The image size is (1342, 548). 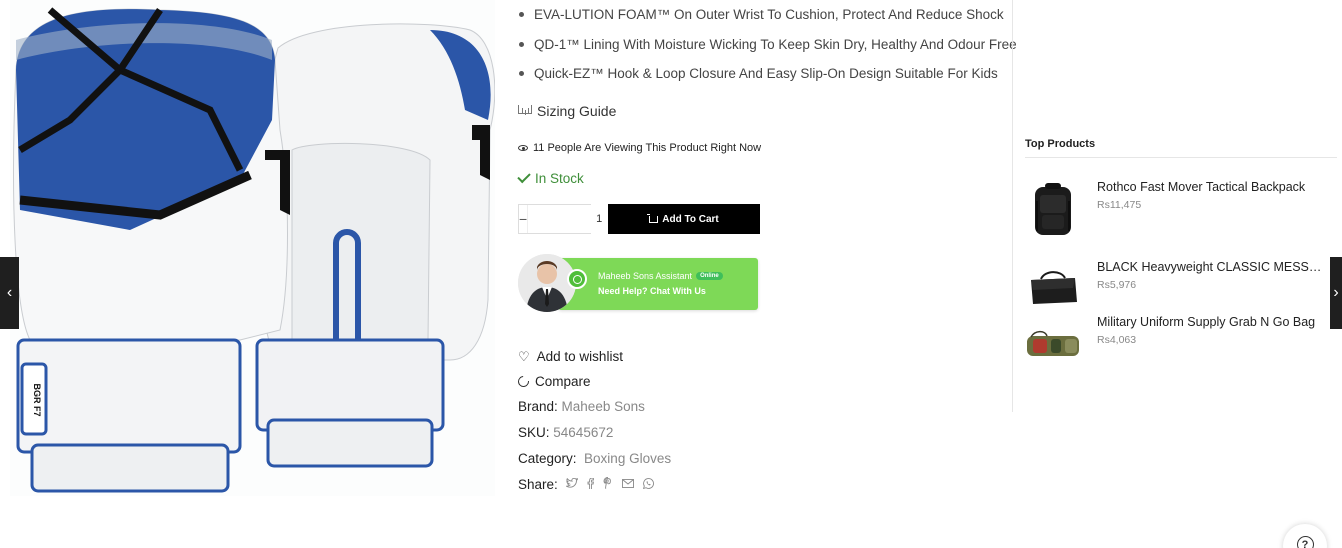 I want to click on cart-icon, so click(x=653, y=218).